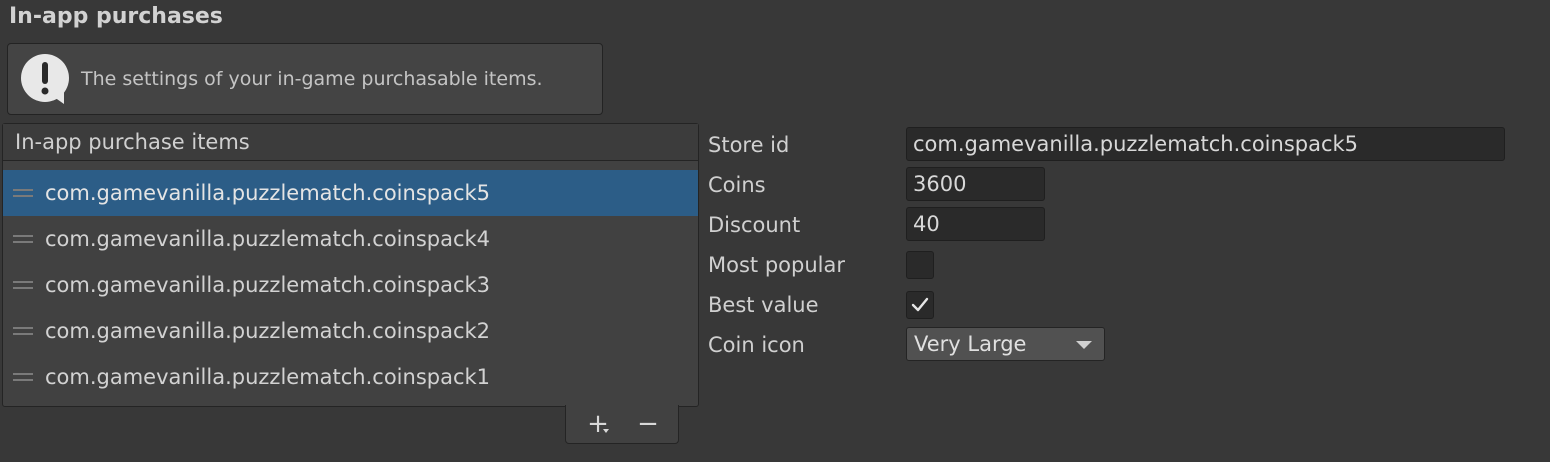 Image resolution: width=1550 pixels, height=462 pixels. I want to click on list-item: com.gamevanilla.puzzlematch.coinspack2, so click(350, 331).